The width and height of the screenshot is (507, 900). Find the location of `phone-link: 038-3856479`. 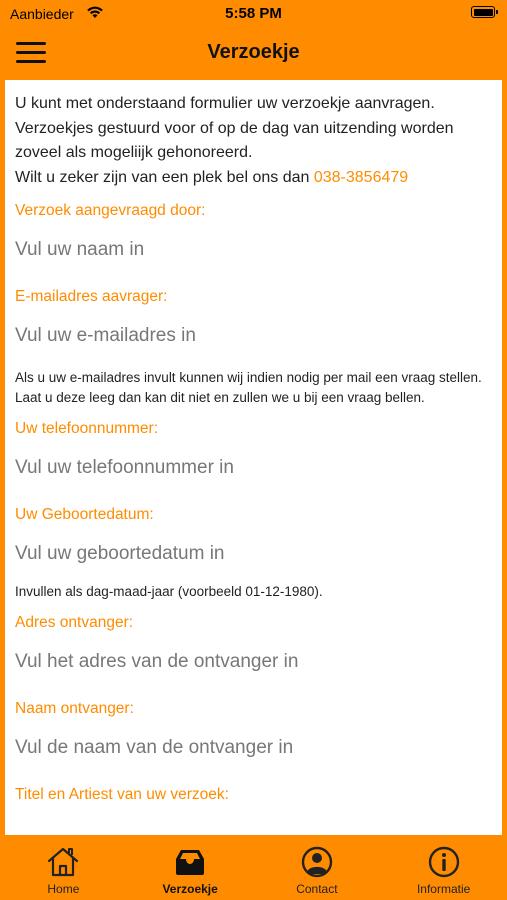

phone-link: 038-3856479 is located at coordinates (361, 177).